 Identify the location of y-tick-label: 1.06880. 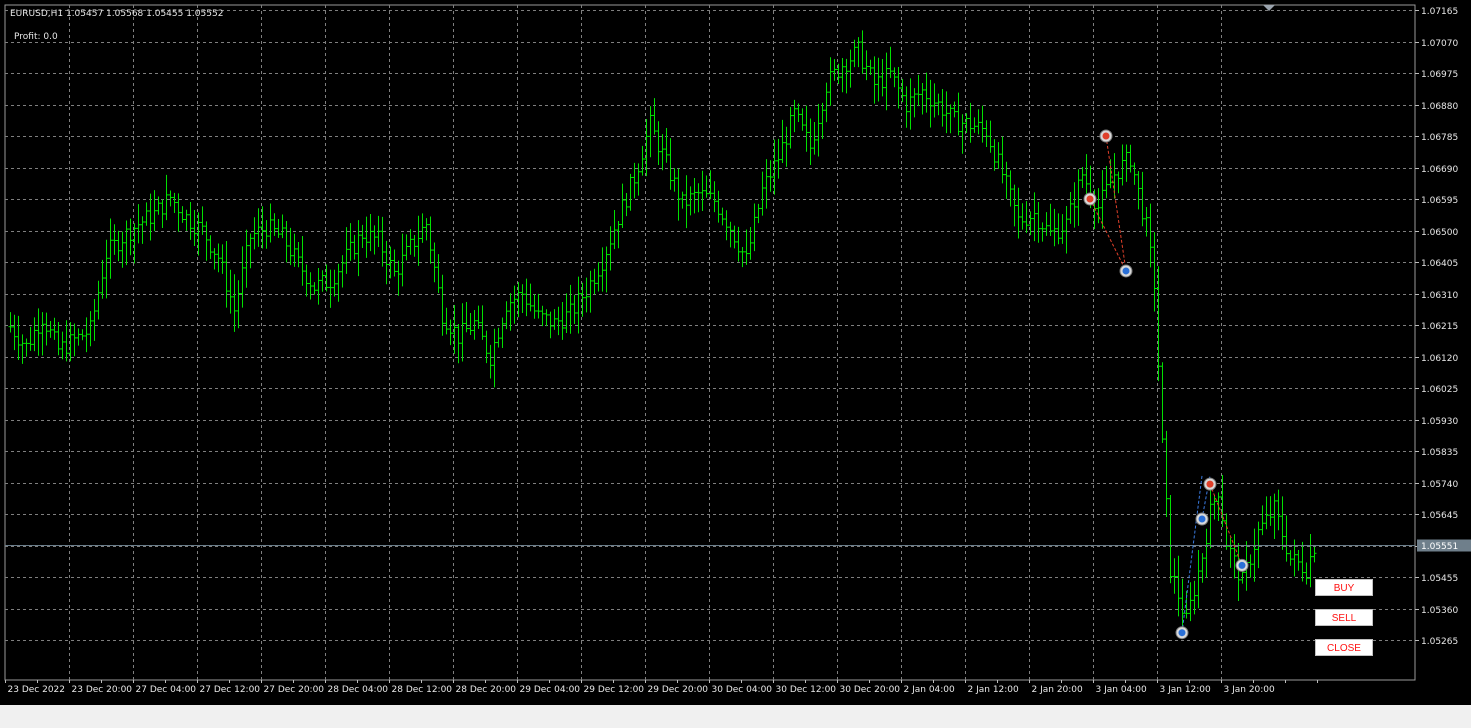
(1439, 107).